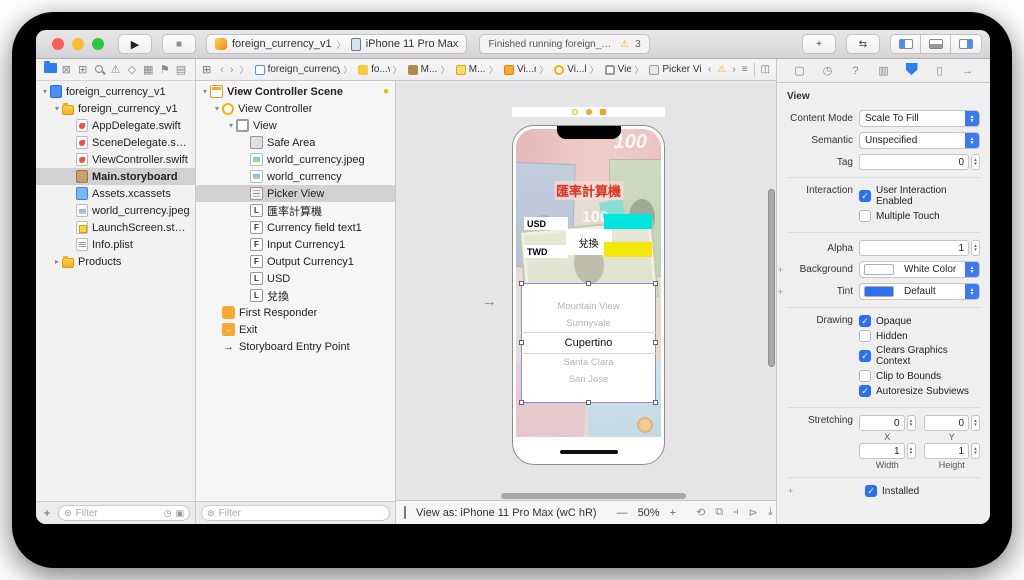 The height and width of the screenshot is (580, 1024). What do you see at coordinates (58, 44) in the screenshot?
I see `close-window-button` at bounding box center [58, 44].